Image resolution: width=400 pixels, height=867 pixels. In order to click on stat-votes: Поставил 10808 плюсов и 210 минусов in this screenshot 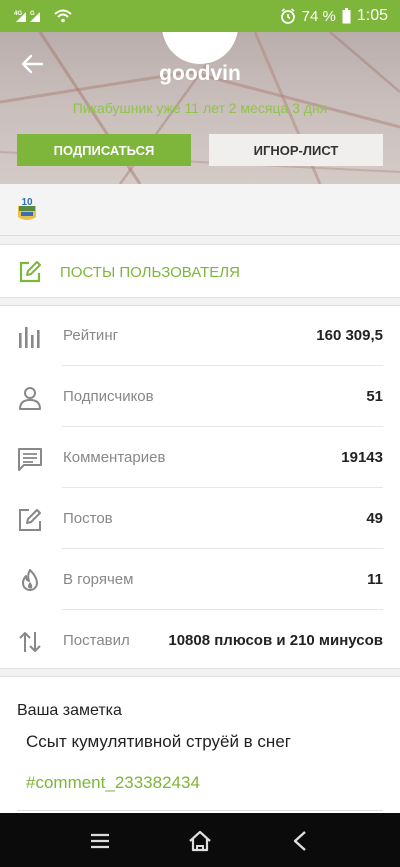, I will do `click(200, 641)`.